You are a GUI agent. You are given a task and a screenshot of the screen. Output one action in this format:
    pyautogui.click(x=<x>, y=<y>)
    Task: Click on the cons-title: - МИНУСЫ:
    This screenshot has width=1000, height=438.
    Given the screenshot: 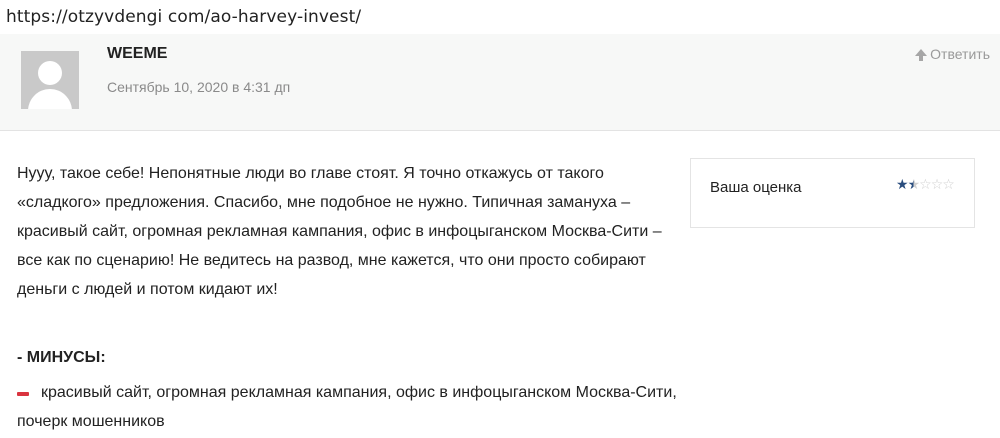 What is the action you would take?
    pyautogui.click(x=61, y=357)
    